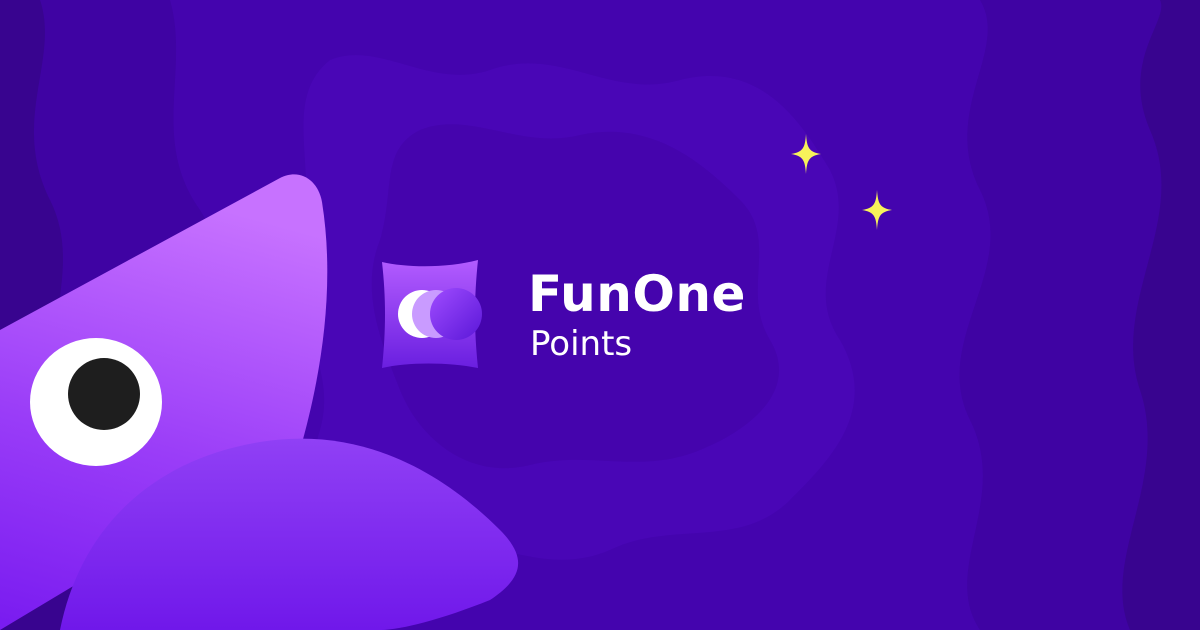 This screenshot has width=1200, height=630. I want to click on brand-subtitle: Points, so click(581, 344).